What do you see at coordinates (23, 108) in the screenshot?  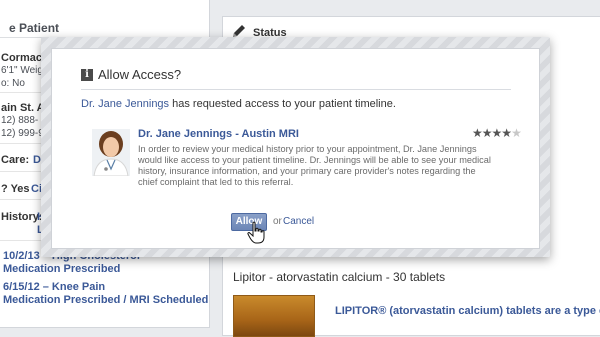 I see `patient-address: ain St. A` at bounding box center [23, 108].